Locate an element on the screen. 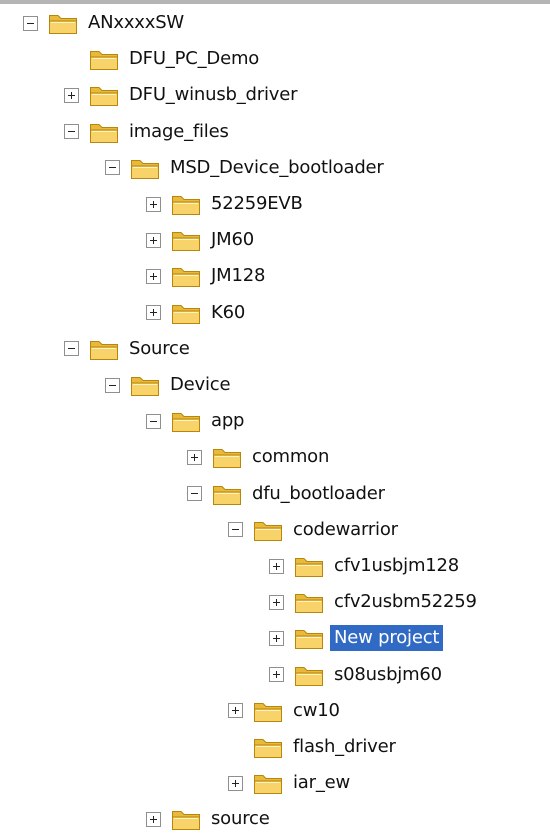 Image resolution: width=550 pixels, height=837 pixels. folder-label: MSD_Device_bootloader is located at coordinates (277, 168).